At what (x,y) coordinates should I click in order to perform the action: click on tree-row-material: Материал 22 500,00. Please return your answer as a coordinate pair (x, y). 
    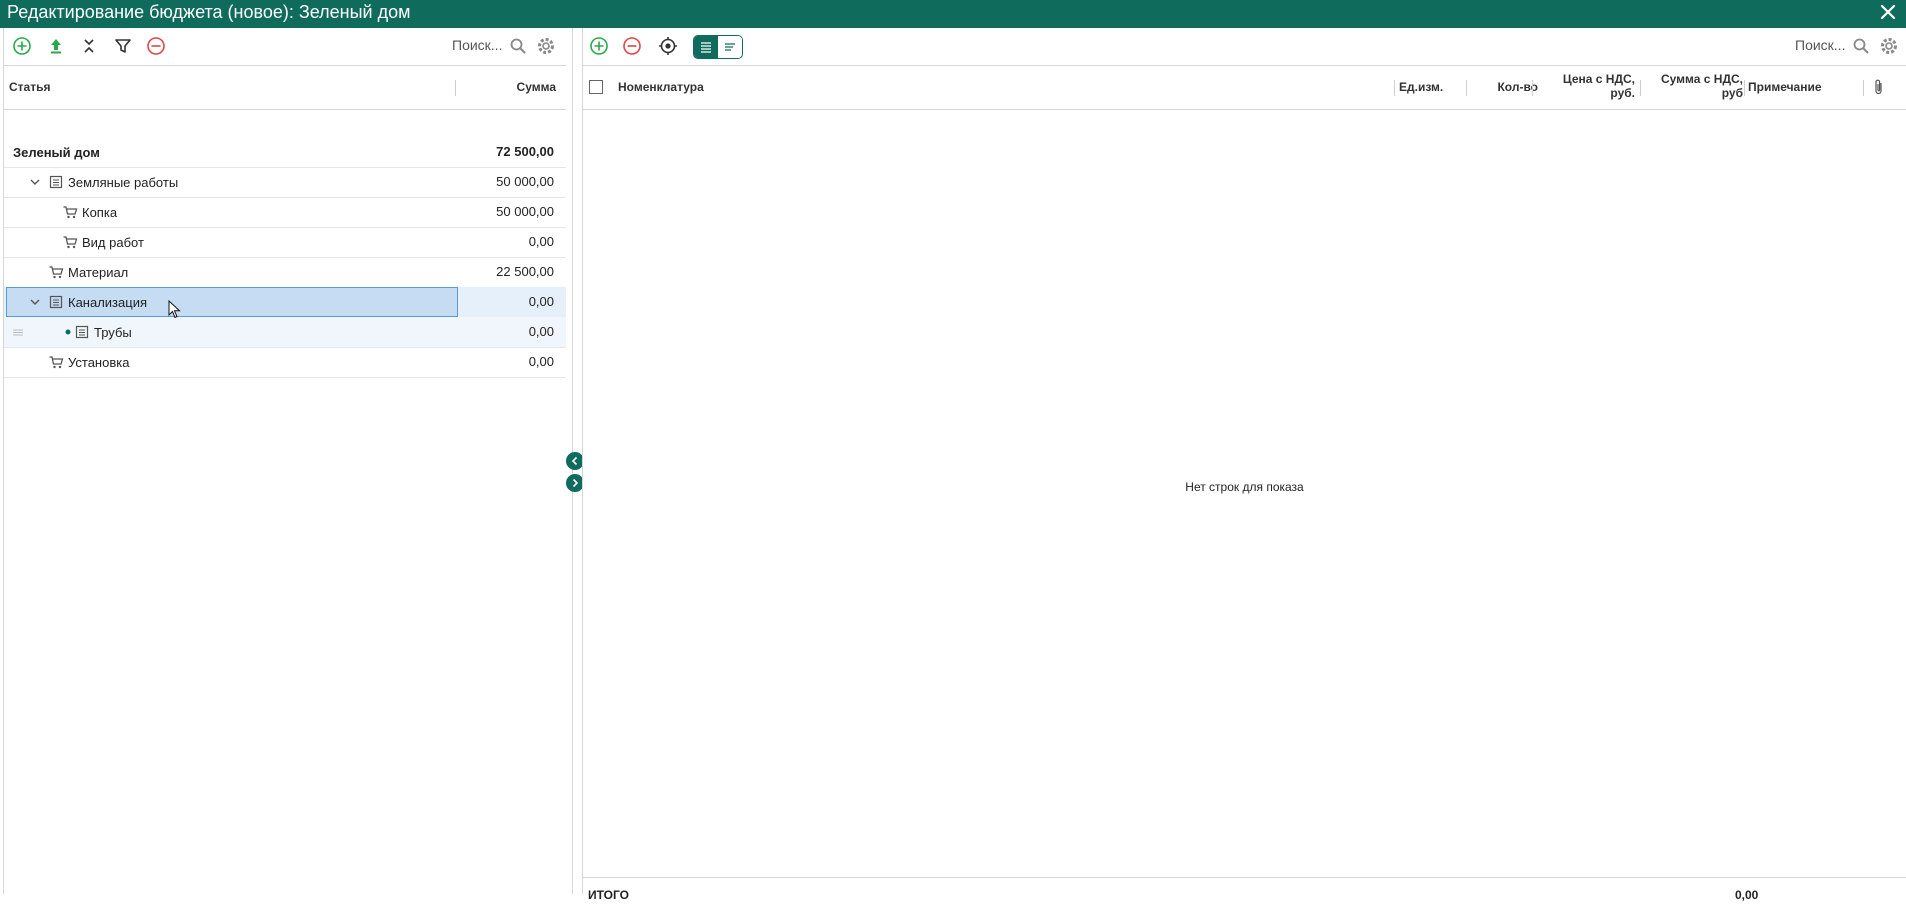
    Looking at the image, I should click on (285, 272).